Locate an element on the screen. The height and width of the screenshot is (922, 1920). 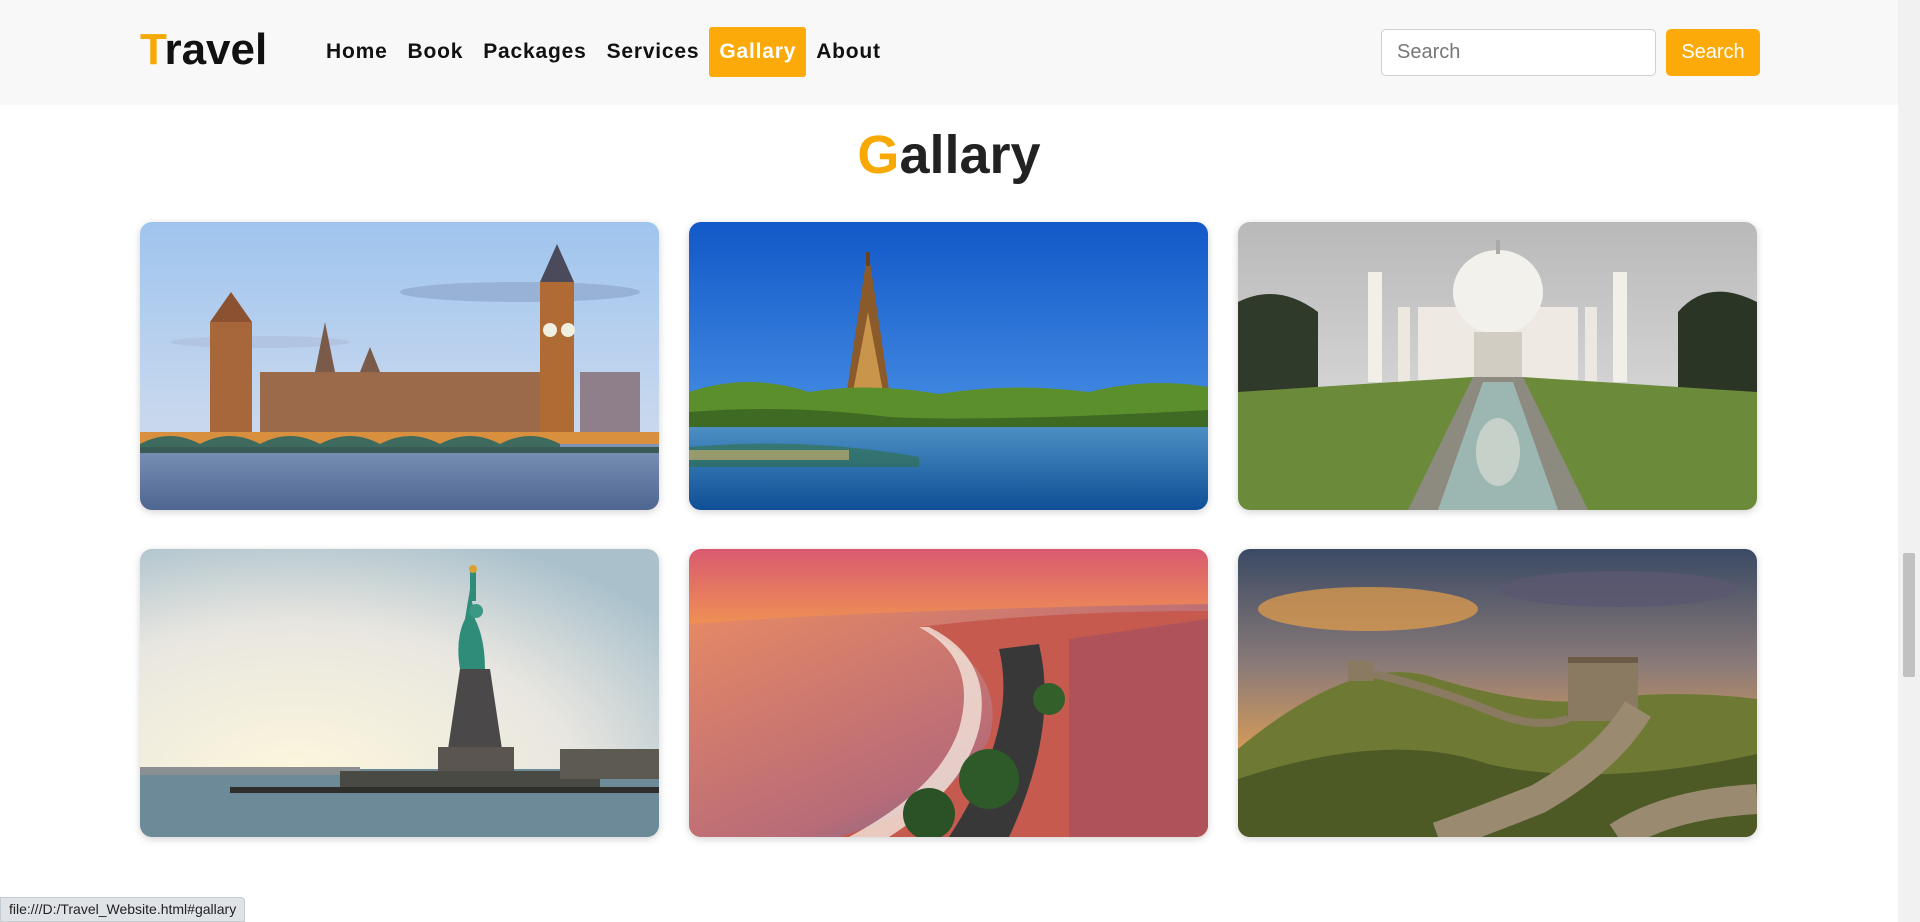
gallery-image-nice-coast is located at coordinates (948, 693).